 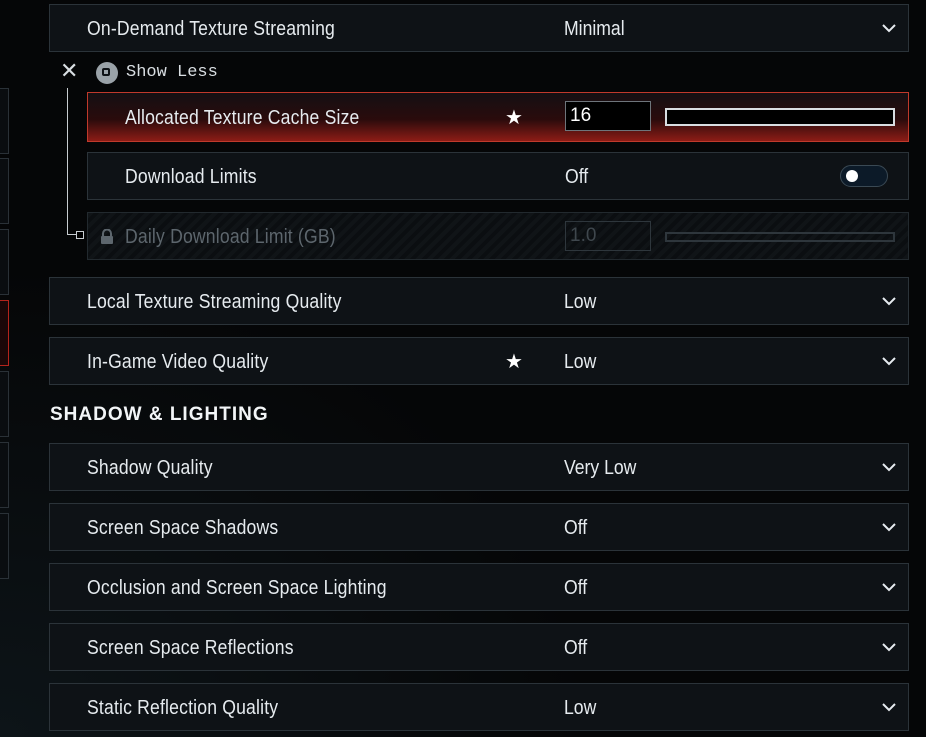 What do you see at coordinates (479, 587) in the screenshot?
I see `setting-occlusion-lighting: Occlusion and Screen Space Lighting Off` at bounding box center [479, 587].